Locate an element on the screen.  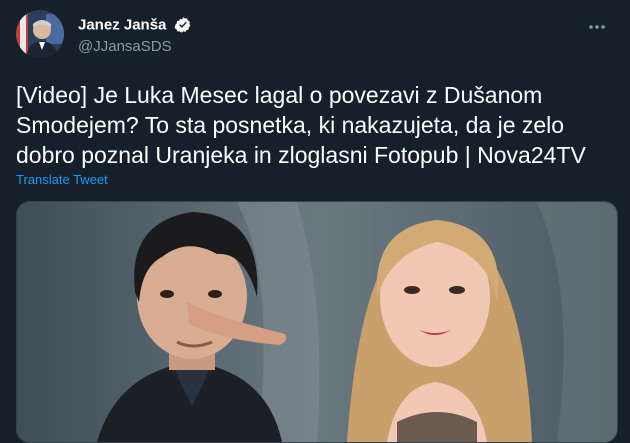
more-options-icon is located at coordinates (597, 27).